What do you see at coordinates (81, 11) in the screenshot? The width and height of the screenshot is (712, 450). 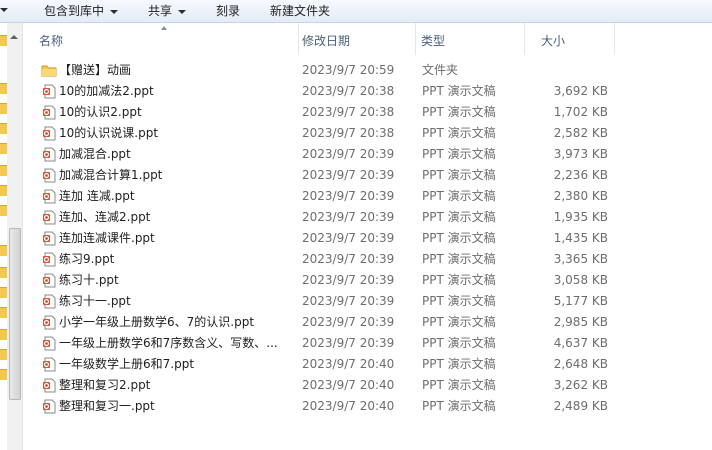 I see `include-in-library-button: 包含到库中` at bounding box center [81, 11].